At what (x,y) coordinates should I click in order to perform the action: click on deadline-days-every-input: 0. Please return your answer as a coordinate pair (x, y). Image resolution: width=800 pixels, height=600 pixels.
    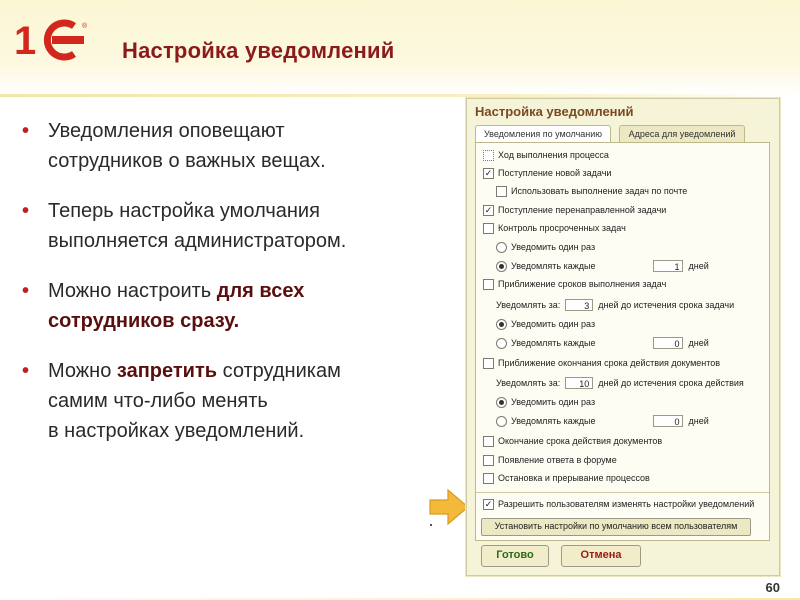
    Looking at the image, I should click on (668, 343).